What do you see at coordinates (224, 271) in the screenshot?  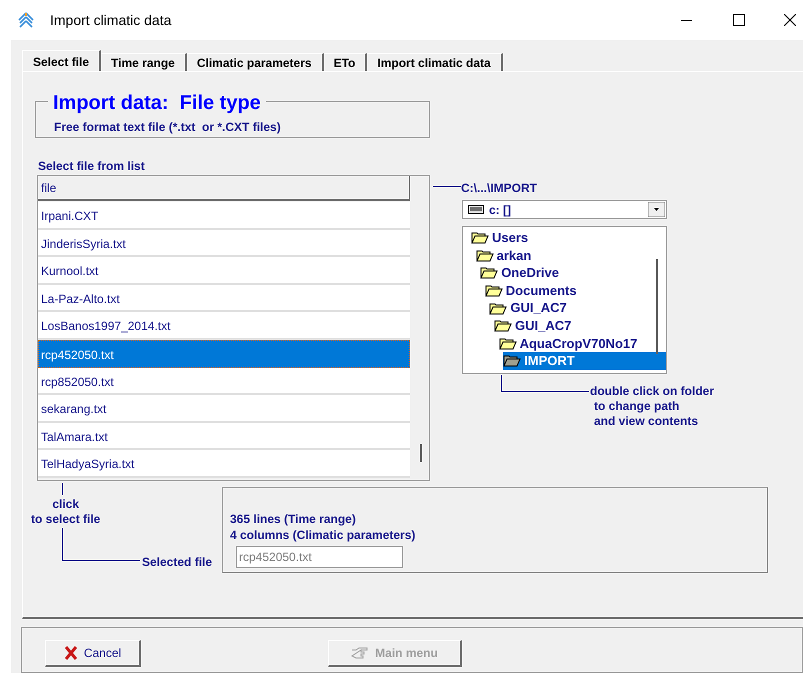 I see `file-row: Kurnool.txt` at bounding box center [224, 271].